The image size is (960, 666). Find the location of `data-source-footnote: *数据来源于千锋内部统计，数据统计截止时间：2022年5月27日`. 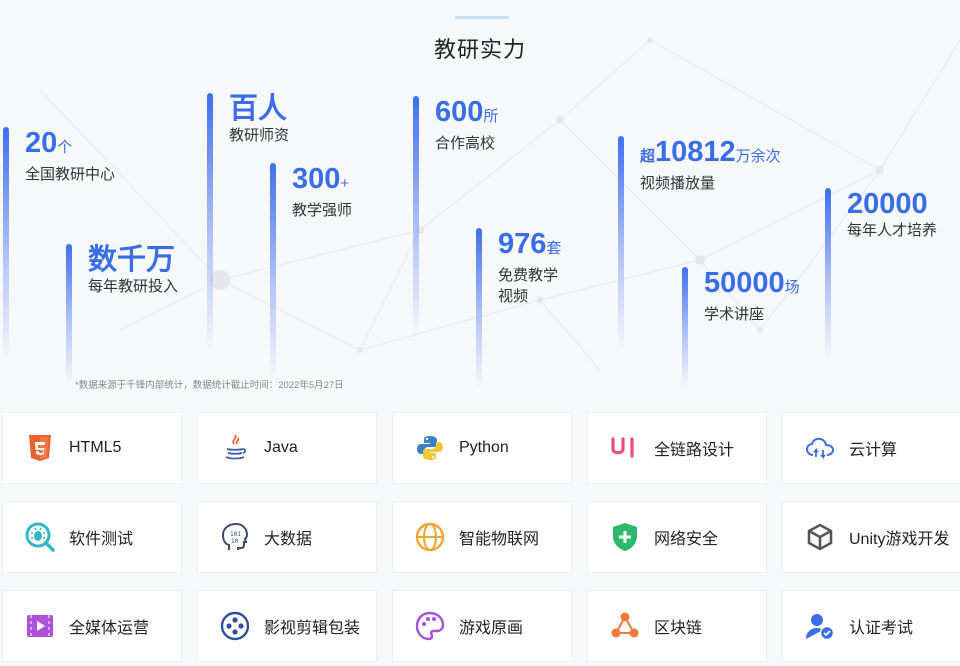

data-source-footnote: *数据来源于千锋内部统计，数据统计截止时间：2022年5月27日 is located at coordinates (209, 385).